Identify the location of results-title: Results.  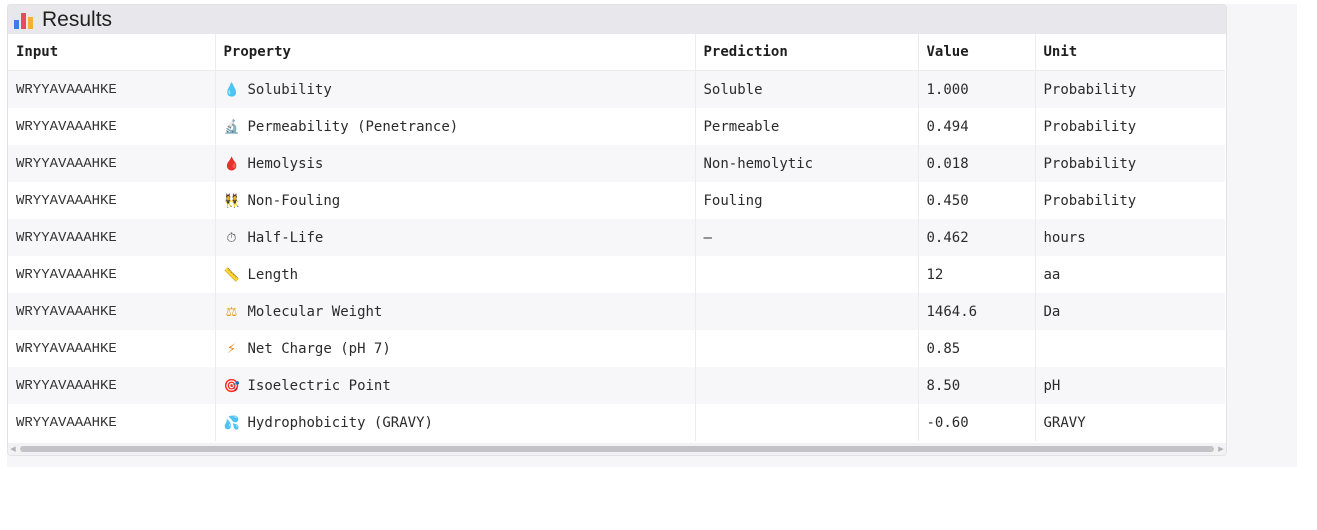
(77, 19).